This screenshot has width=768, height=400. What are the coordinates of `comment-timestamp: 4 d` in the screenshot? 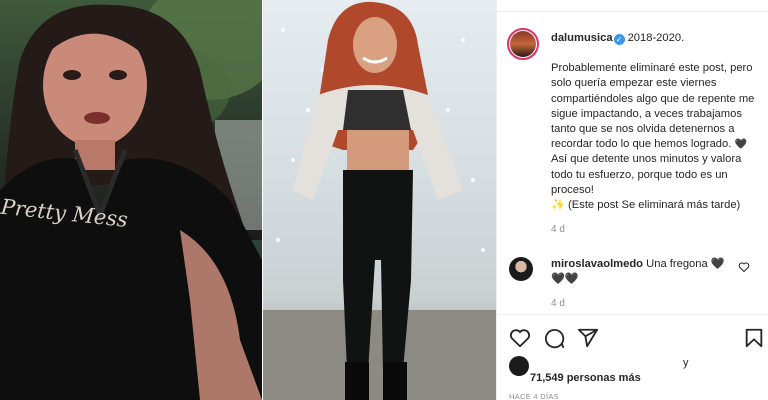 It's located at (558, 303).